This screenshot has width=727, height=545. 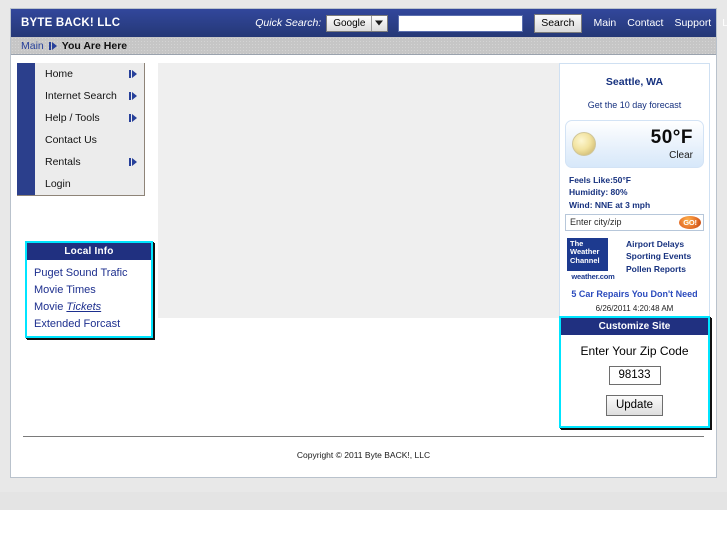 What do you see at coordinates (52, 45) in the screenshot?
I see `breadcrumb-arrow-icon` at bounding box center [52, 45].